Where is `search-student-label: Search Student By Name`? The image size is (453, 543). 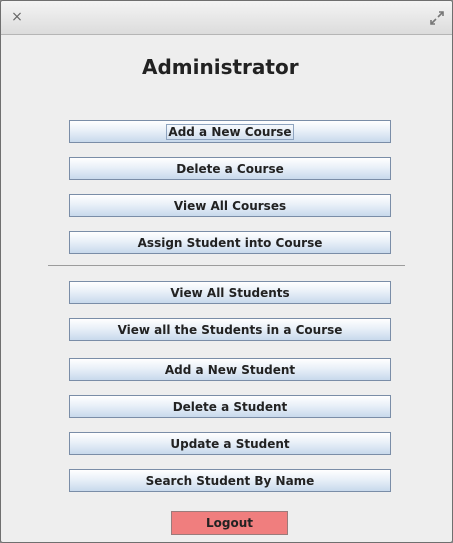
search-student-label: Search Student By Name is located at coordinates (230, 480).